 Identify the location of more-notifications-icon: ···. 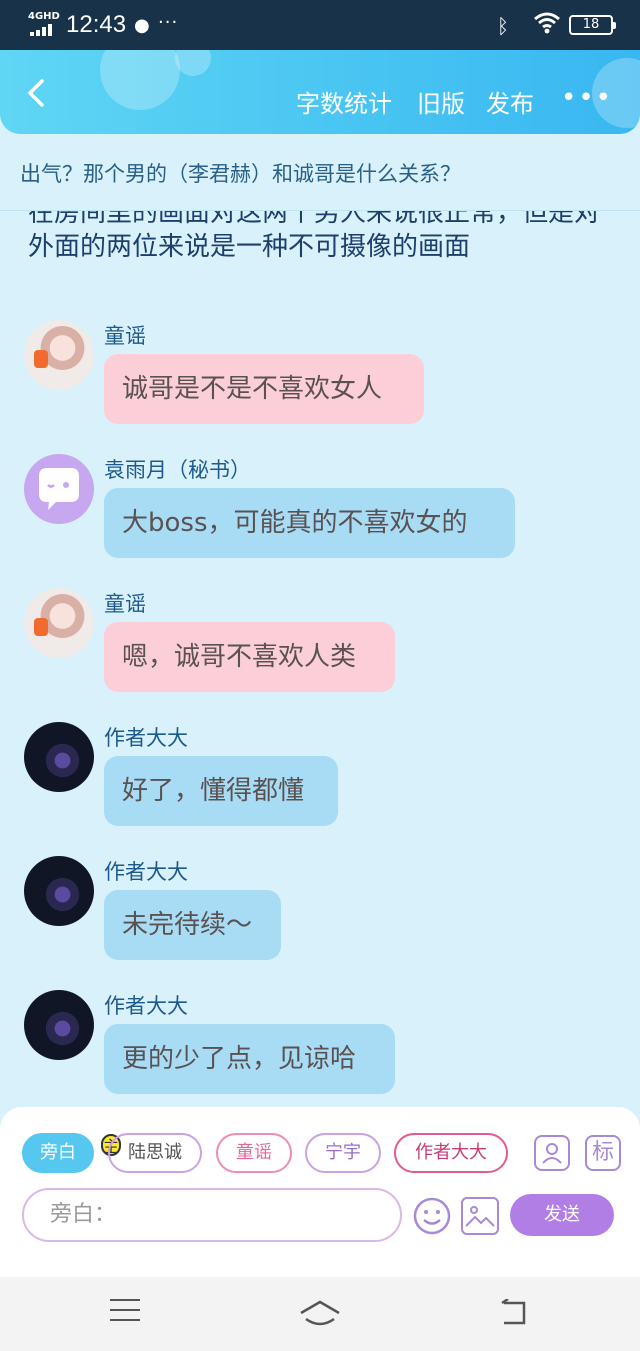
(168, 22).